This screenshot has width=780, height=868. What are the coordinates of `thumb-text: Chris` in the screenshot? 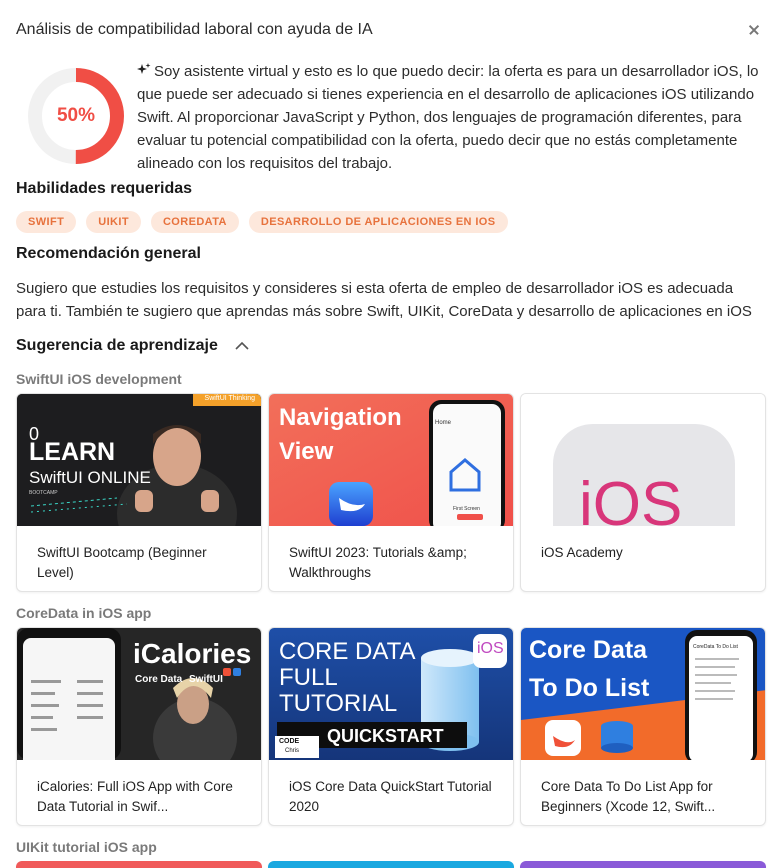 It's located at (292, 751).